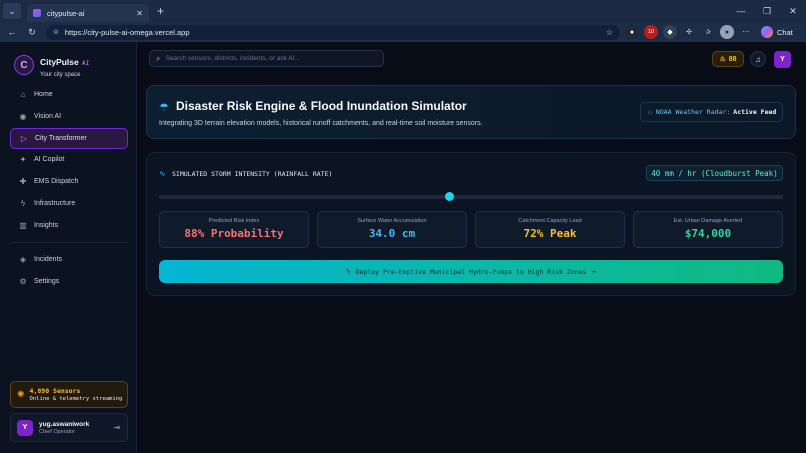  I want to click on more-menu-icon: ⋯, so click(746, 32).